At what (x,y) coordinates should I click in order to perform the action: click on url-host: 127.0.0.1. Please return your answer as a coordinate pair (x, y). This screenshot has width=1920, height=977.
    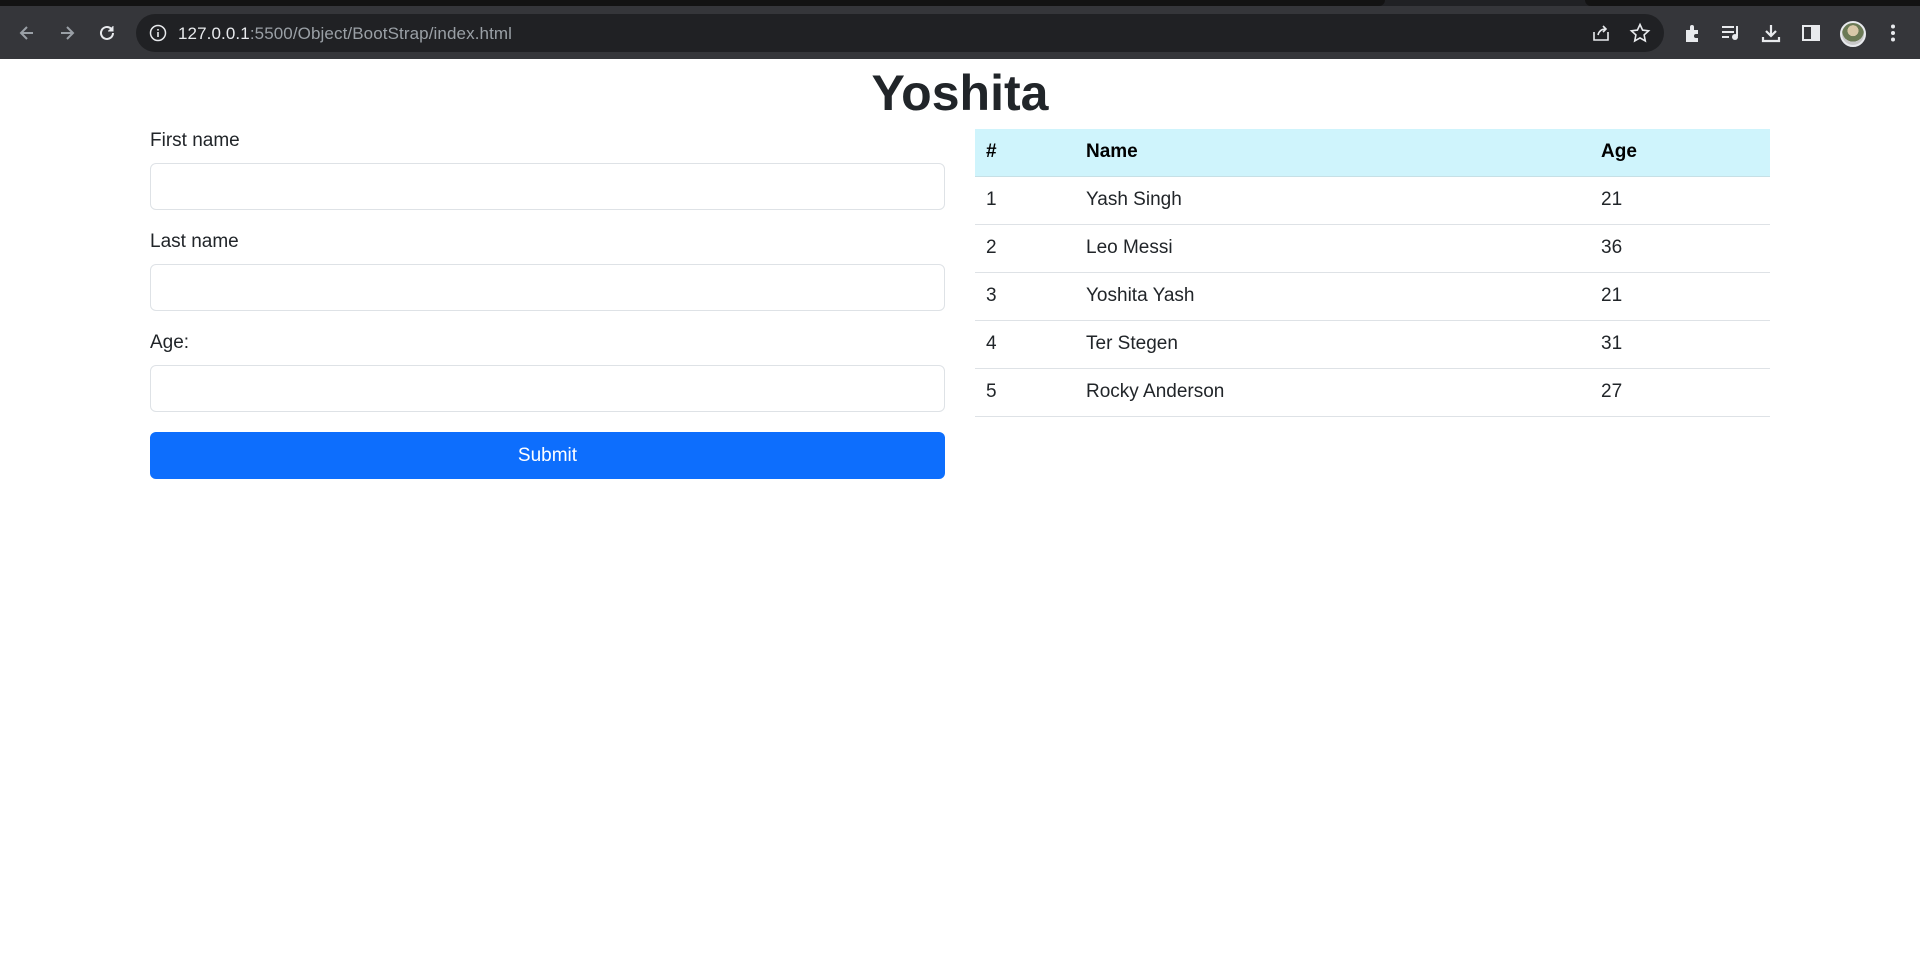
    Looking at the image, I should click on (214, 33).